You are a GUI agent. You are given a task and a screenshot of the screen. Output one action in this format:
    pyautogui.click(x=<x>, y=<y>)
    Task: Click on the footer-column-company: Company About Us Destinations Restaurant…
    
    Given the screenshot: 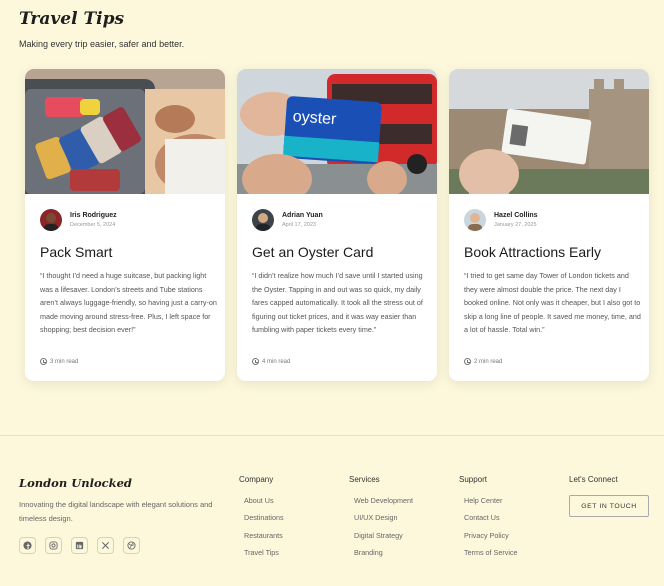 What is the action you would take?
    pyautogui.click(x=261, y=520)
    